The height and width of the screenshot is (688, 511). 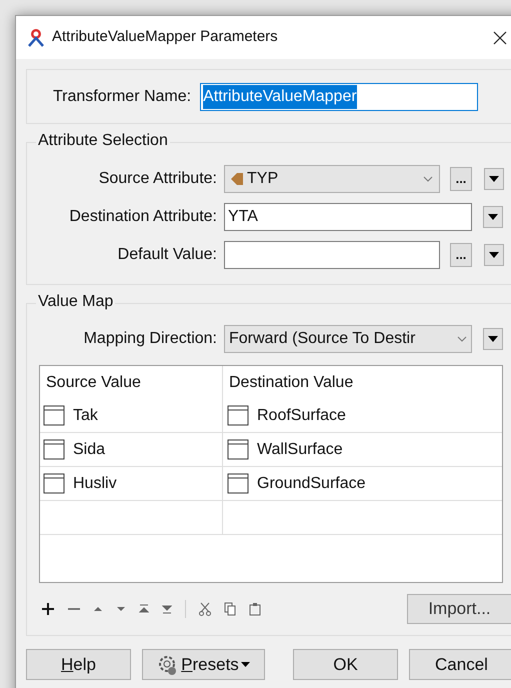 What do you see at coordinates (348, 217) in the screenshot?
I see `text-field: YTA` at bounding box center [348, 217].